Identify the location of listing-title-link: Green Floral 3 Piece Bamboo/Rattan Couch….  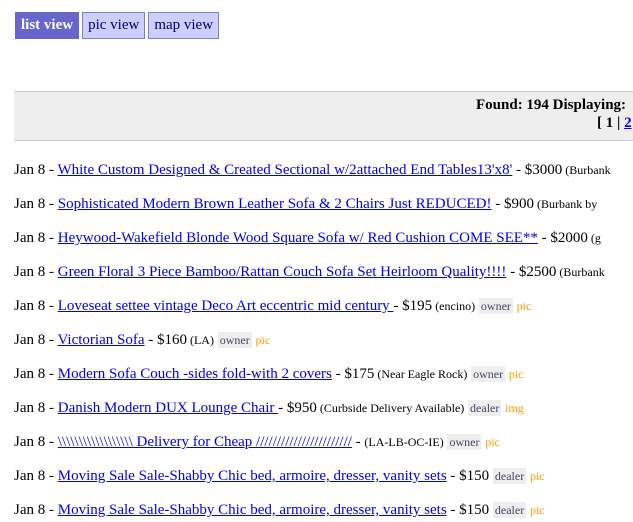
(282, 272).